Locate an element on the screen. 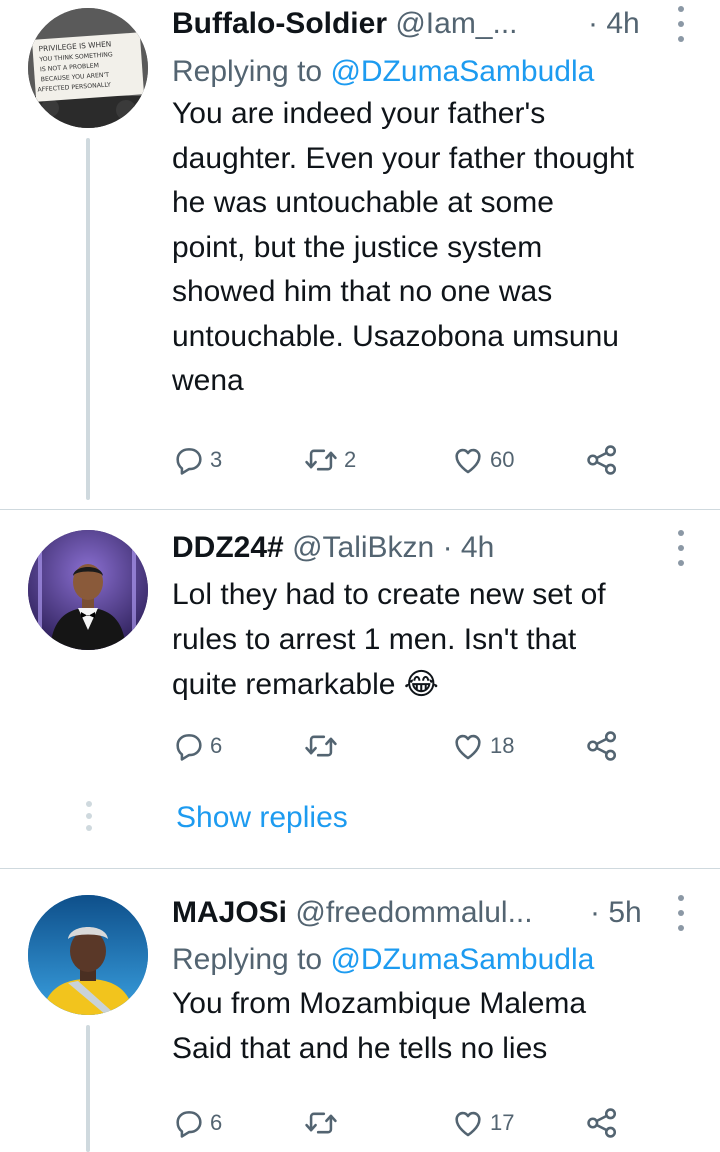  like-button: 18 is located at coordinates (482, 746).